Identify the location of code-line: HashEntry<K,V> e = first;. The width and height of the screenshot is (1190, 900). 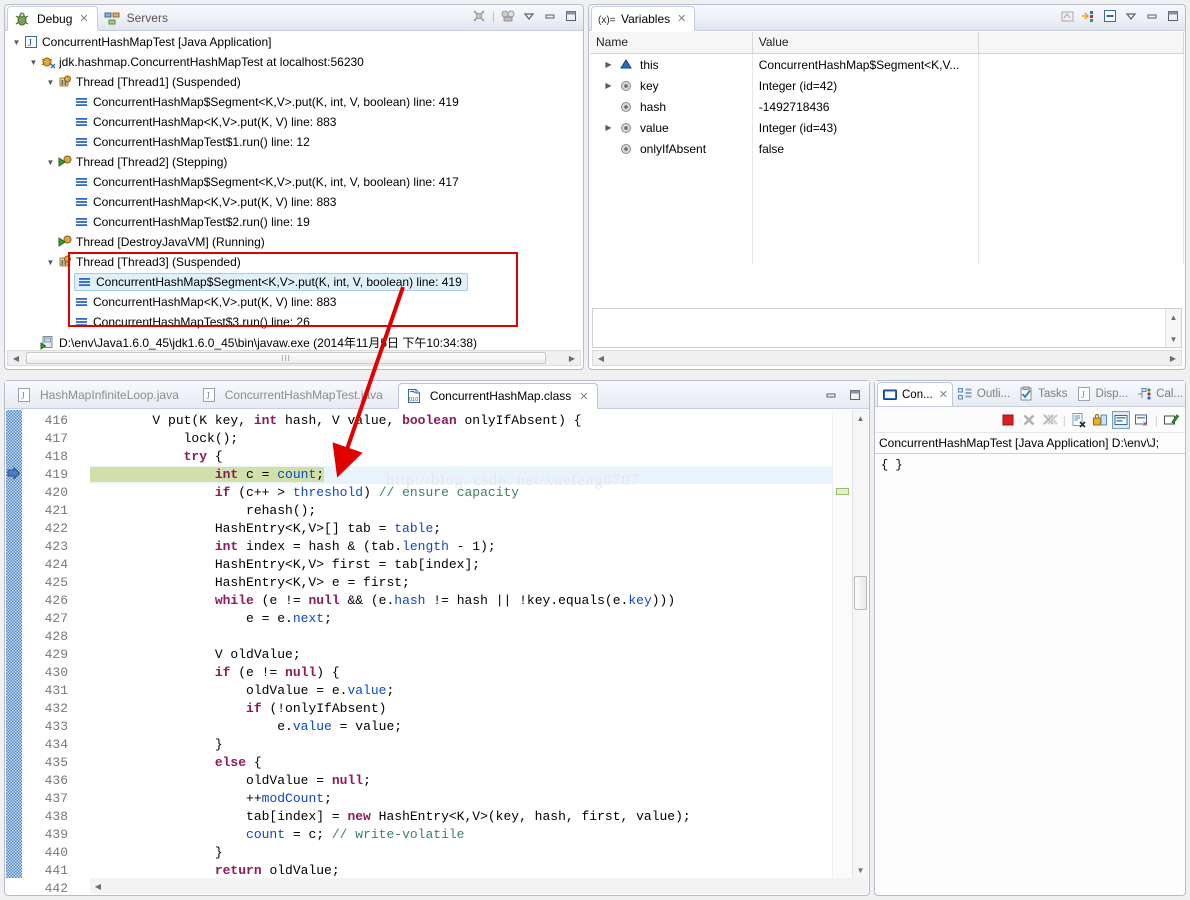
(461, 583).